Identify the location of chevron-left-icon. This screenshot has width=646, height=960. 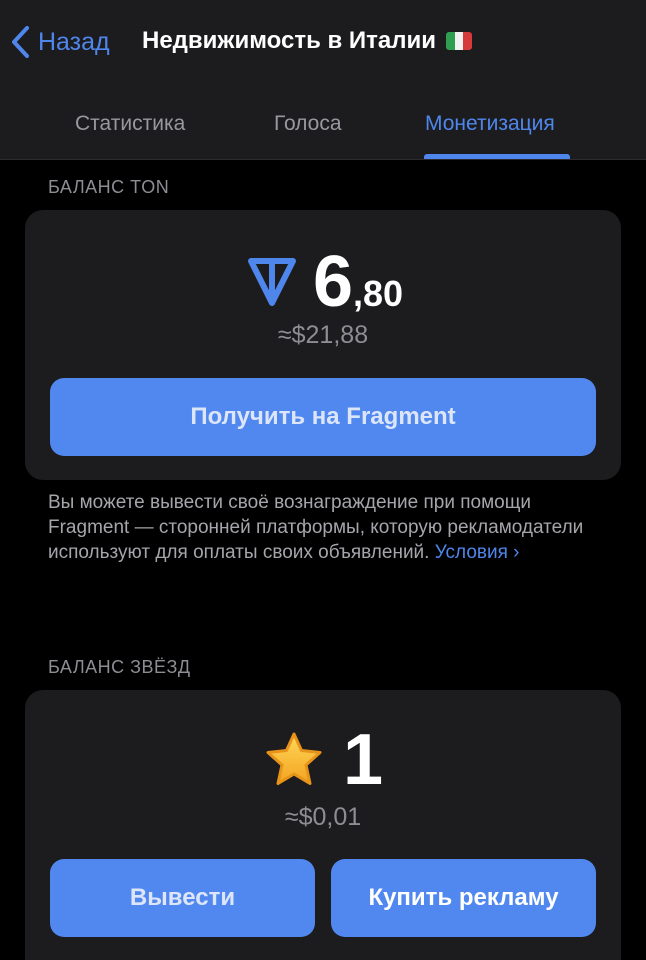
(20, 42).